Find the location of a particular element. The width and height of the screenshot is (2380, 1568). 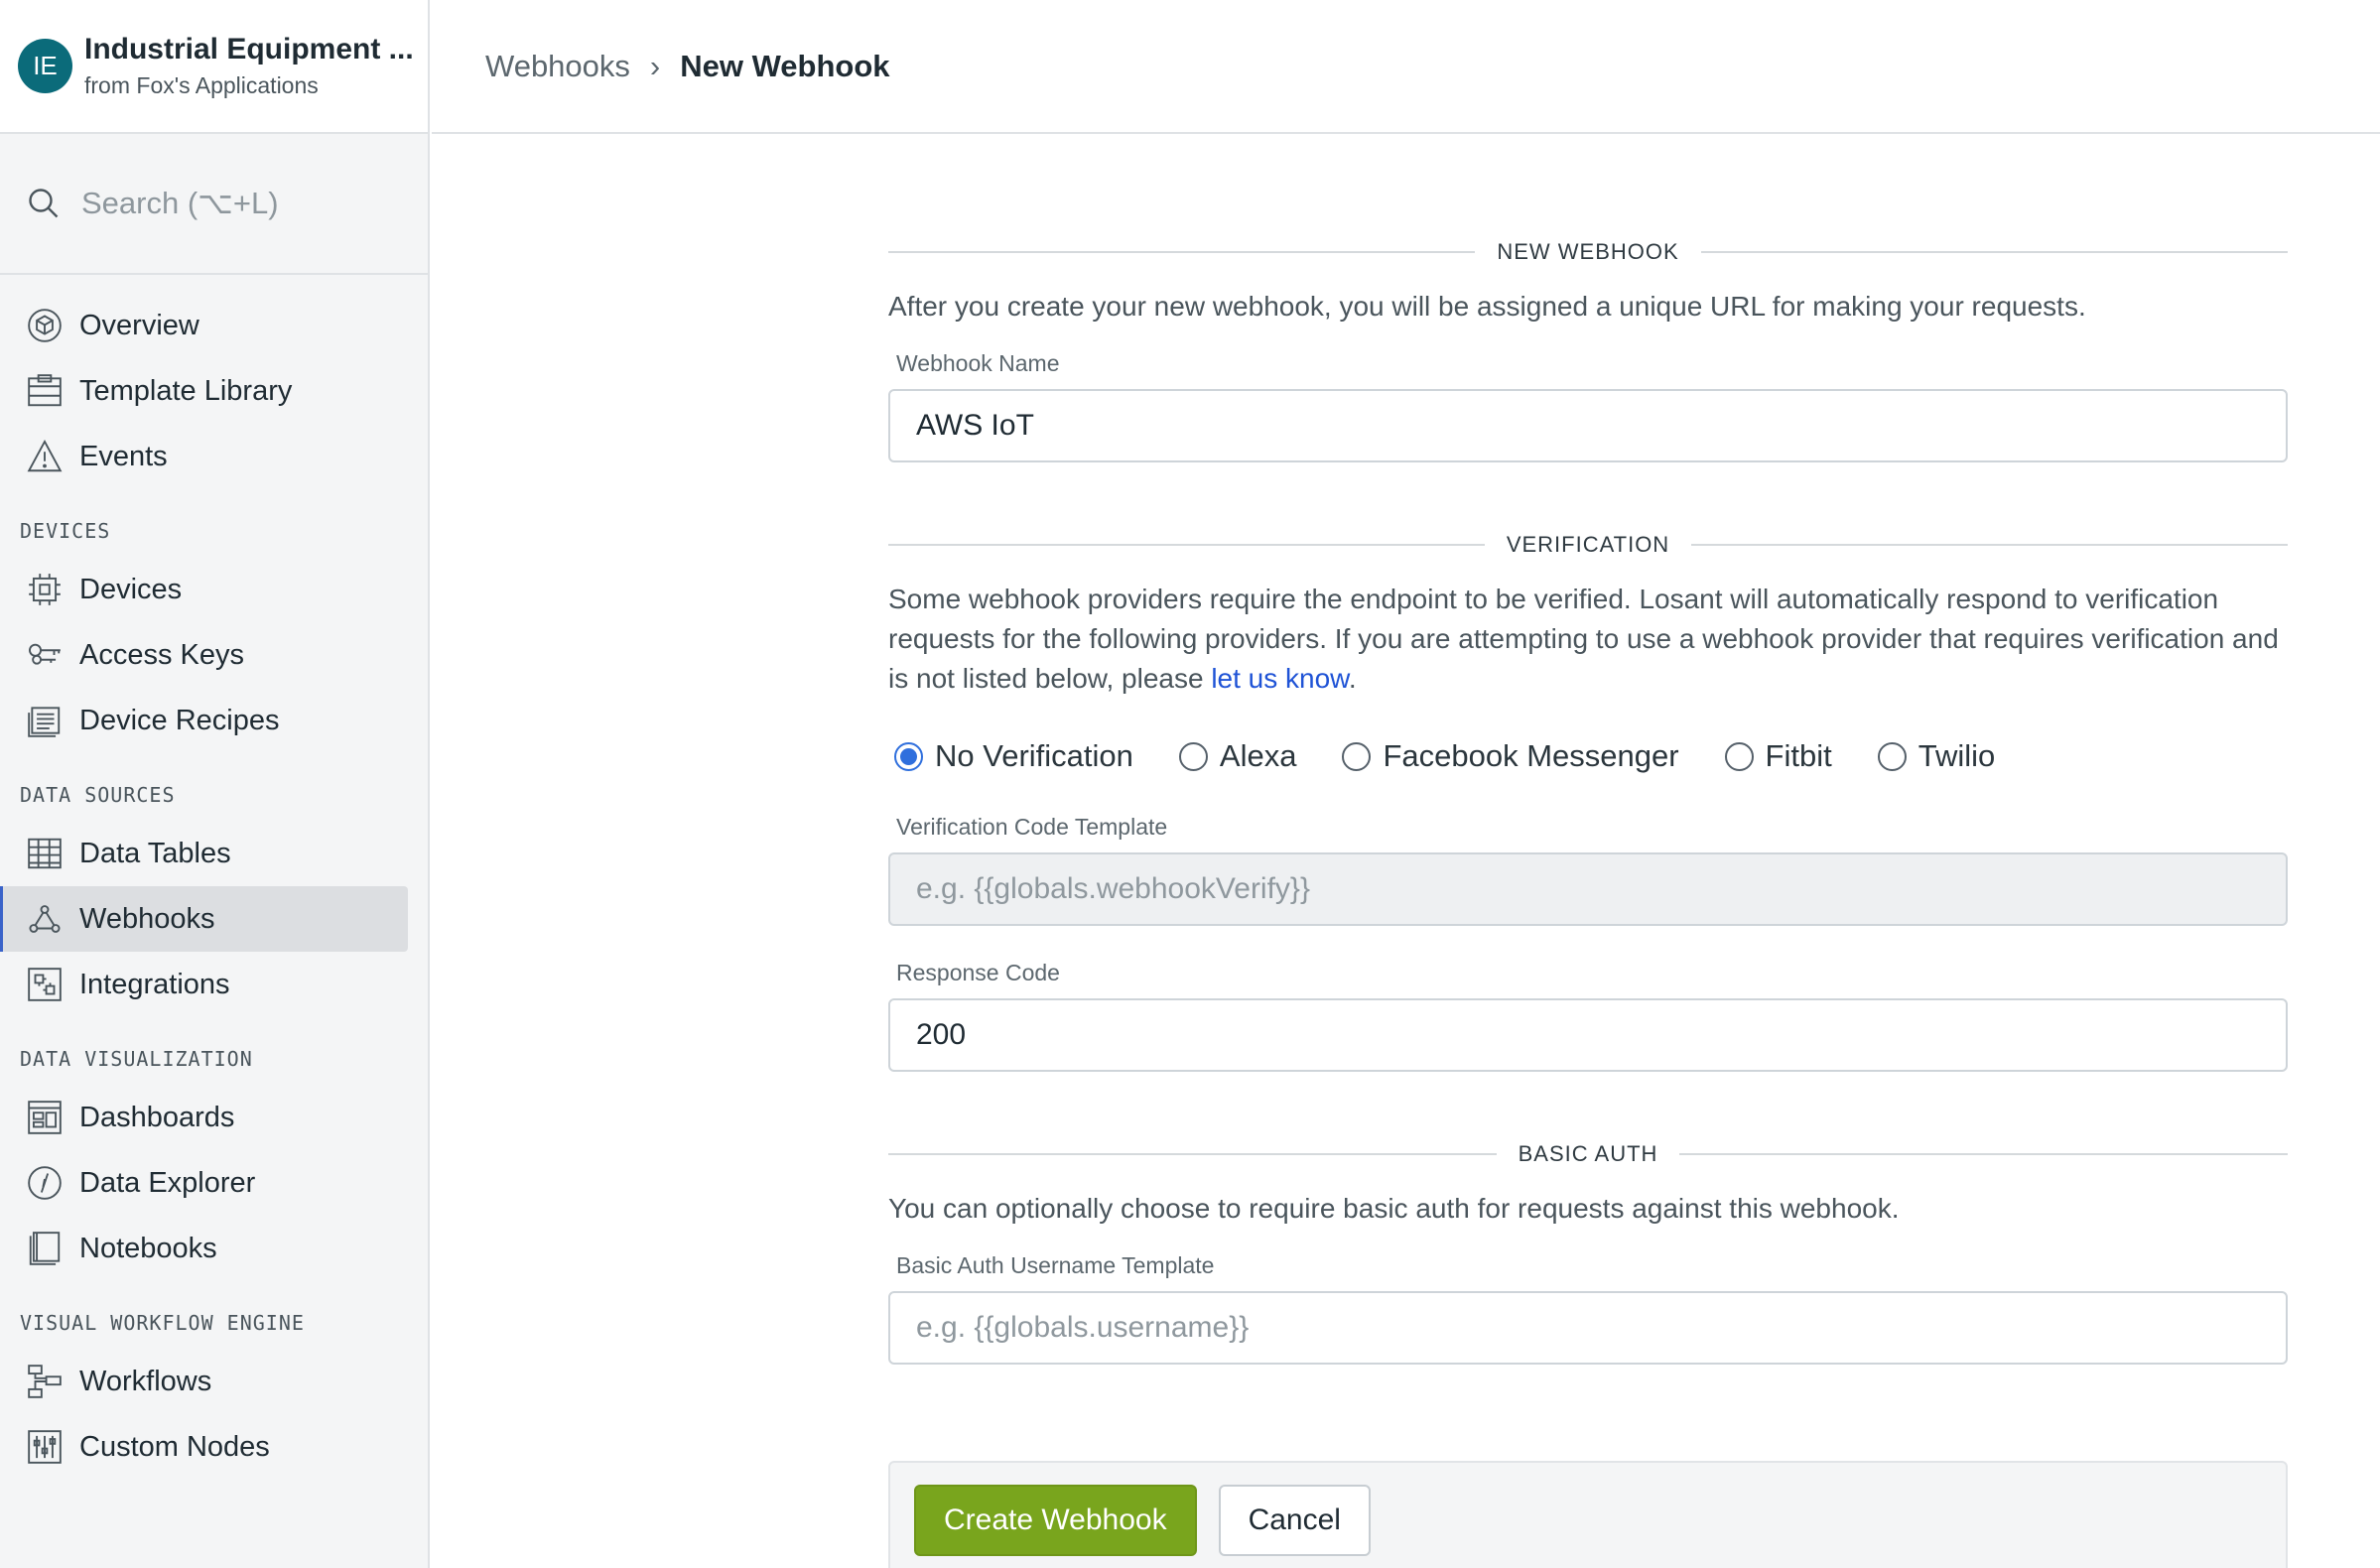

section-heading-visual-workflow-engine: VISUAL WORKFLOW ENGINE is located at coordinates (162, 1323).